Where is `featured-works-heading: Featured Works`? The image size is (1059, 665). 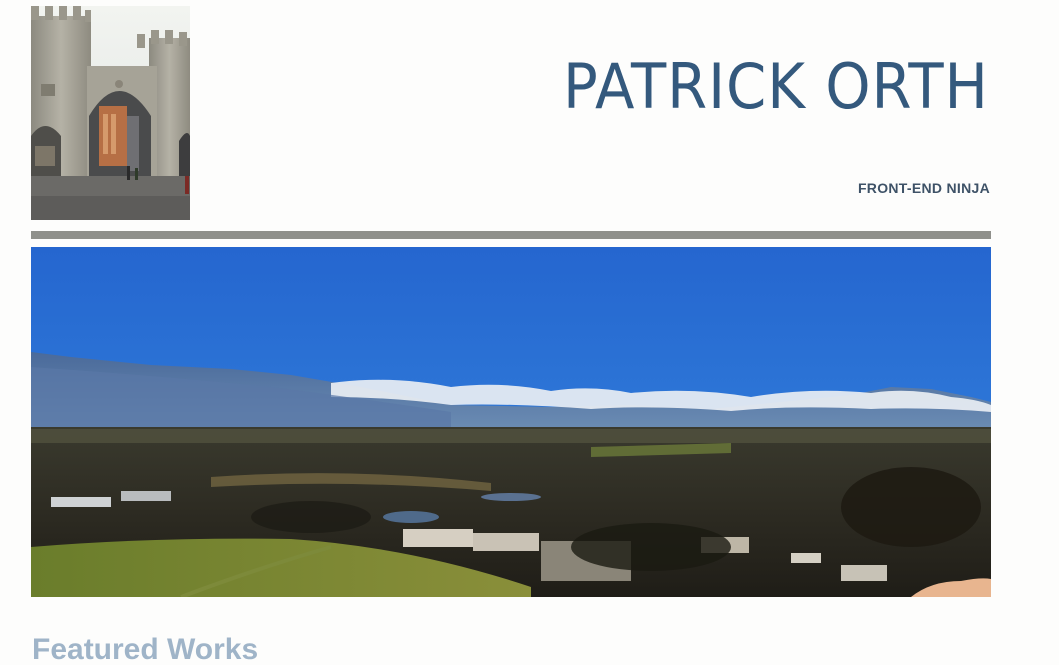
featured-works-heading: Featured Works is located at coordinates (145, 649).